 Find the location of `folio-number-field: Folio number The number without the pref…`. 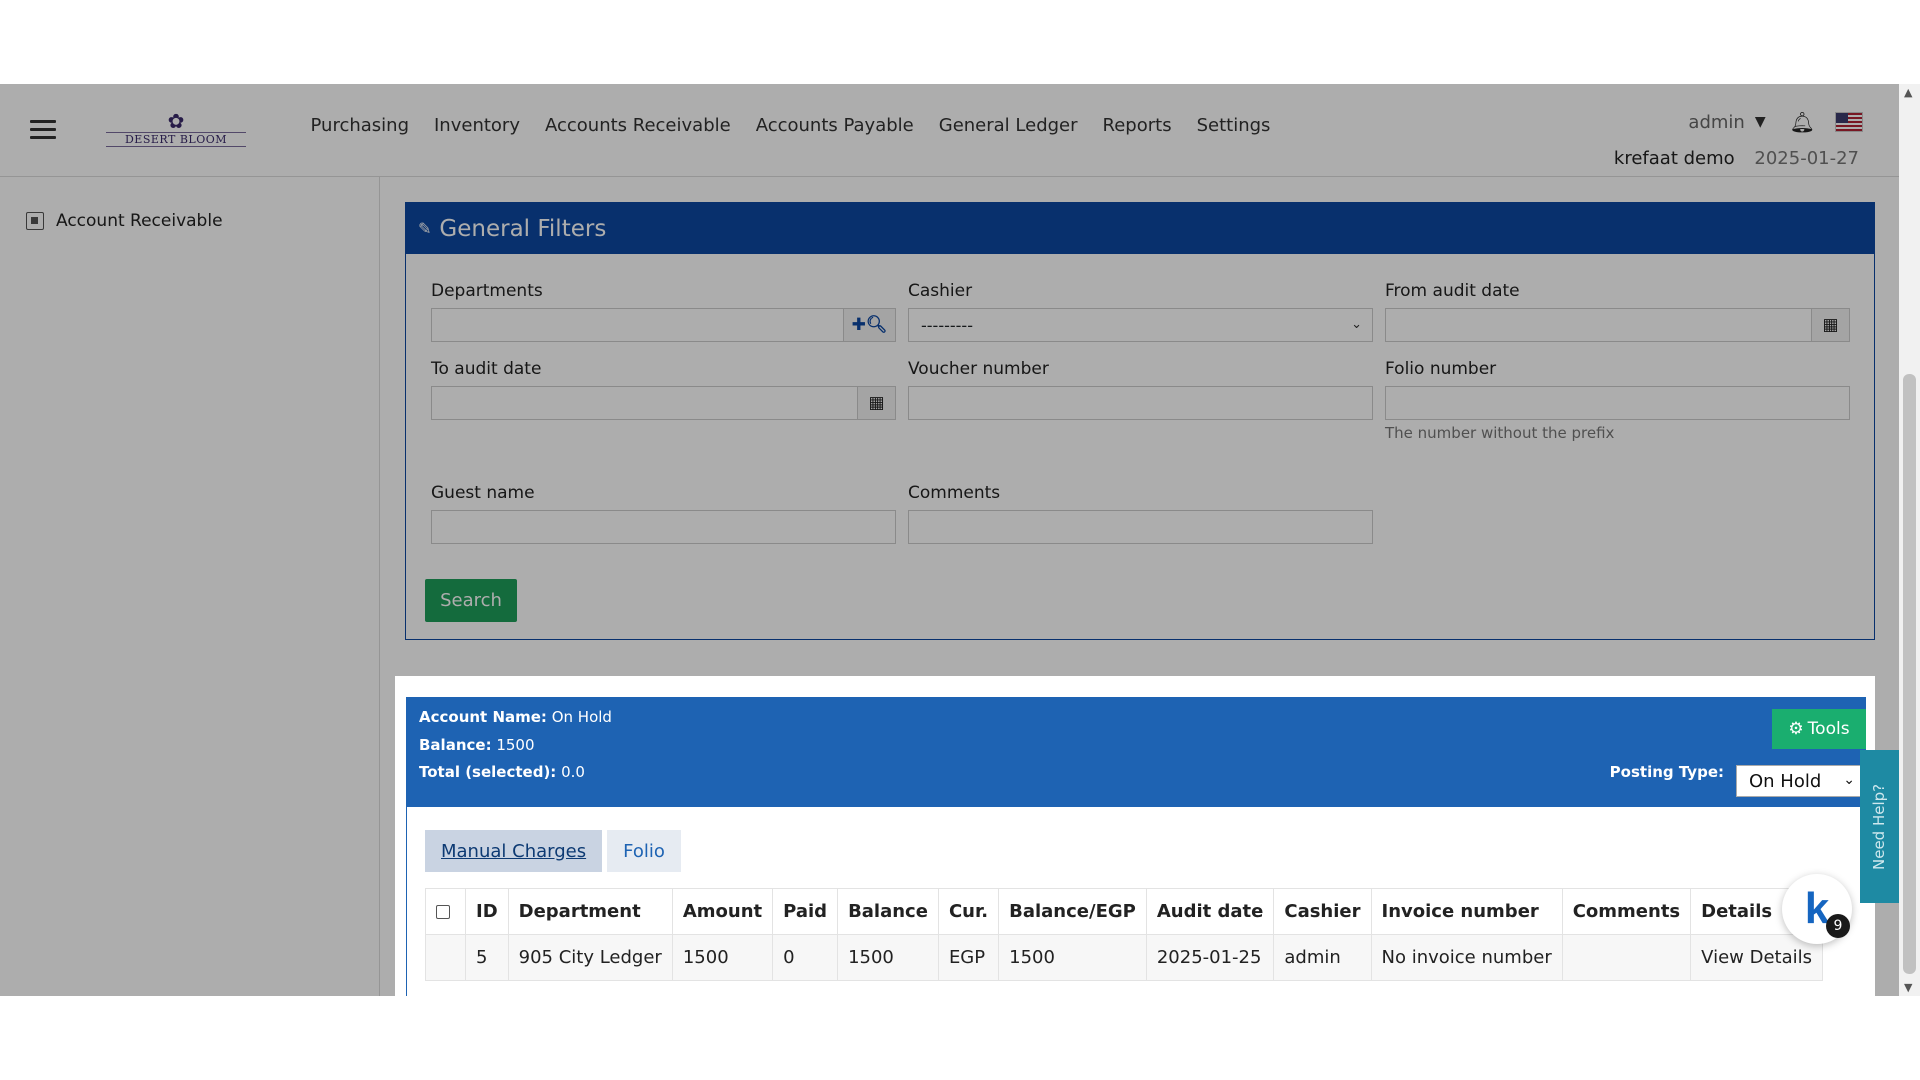

folio-number-field: Folio number The number without the pref… is located at coordinates (1617, 400).